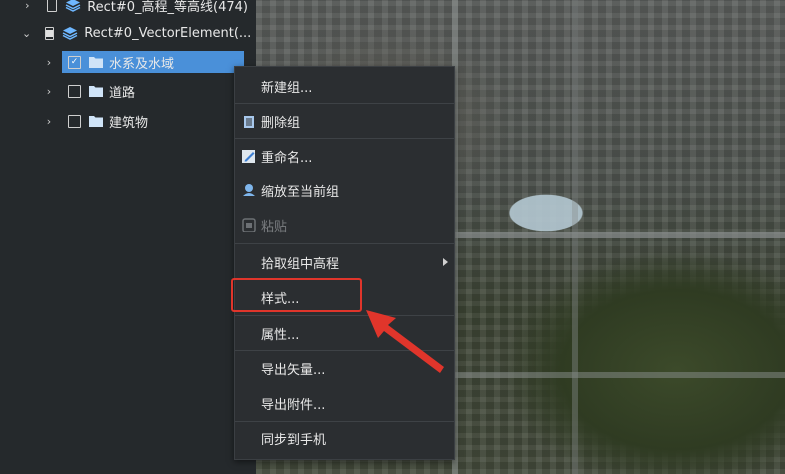  Describe the element at coordinates (249, 225) in the screenshot. I see `paste-icon` at that location.